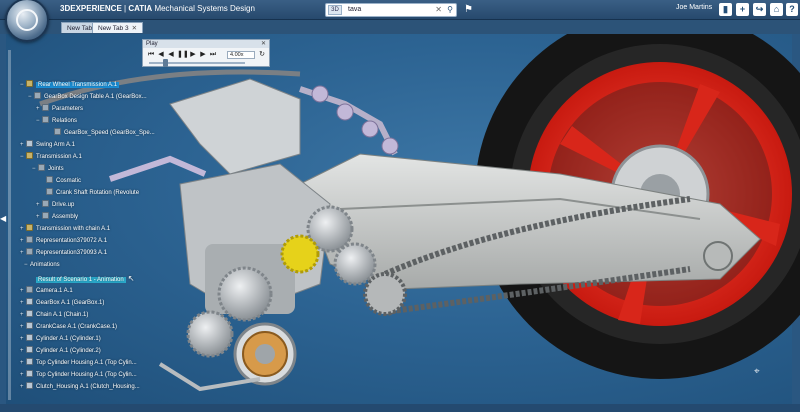 The height and width of the screenshot is (412, 800). What do you see at coordinates (47, 145) in the screenshot?
I see `tree-node: + Swing Arm A.1` at bounding box center [47, 145].